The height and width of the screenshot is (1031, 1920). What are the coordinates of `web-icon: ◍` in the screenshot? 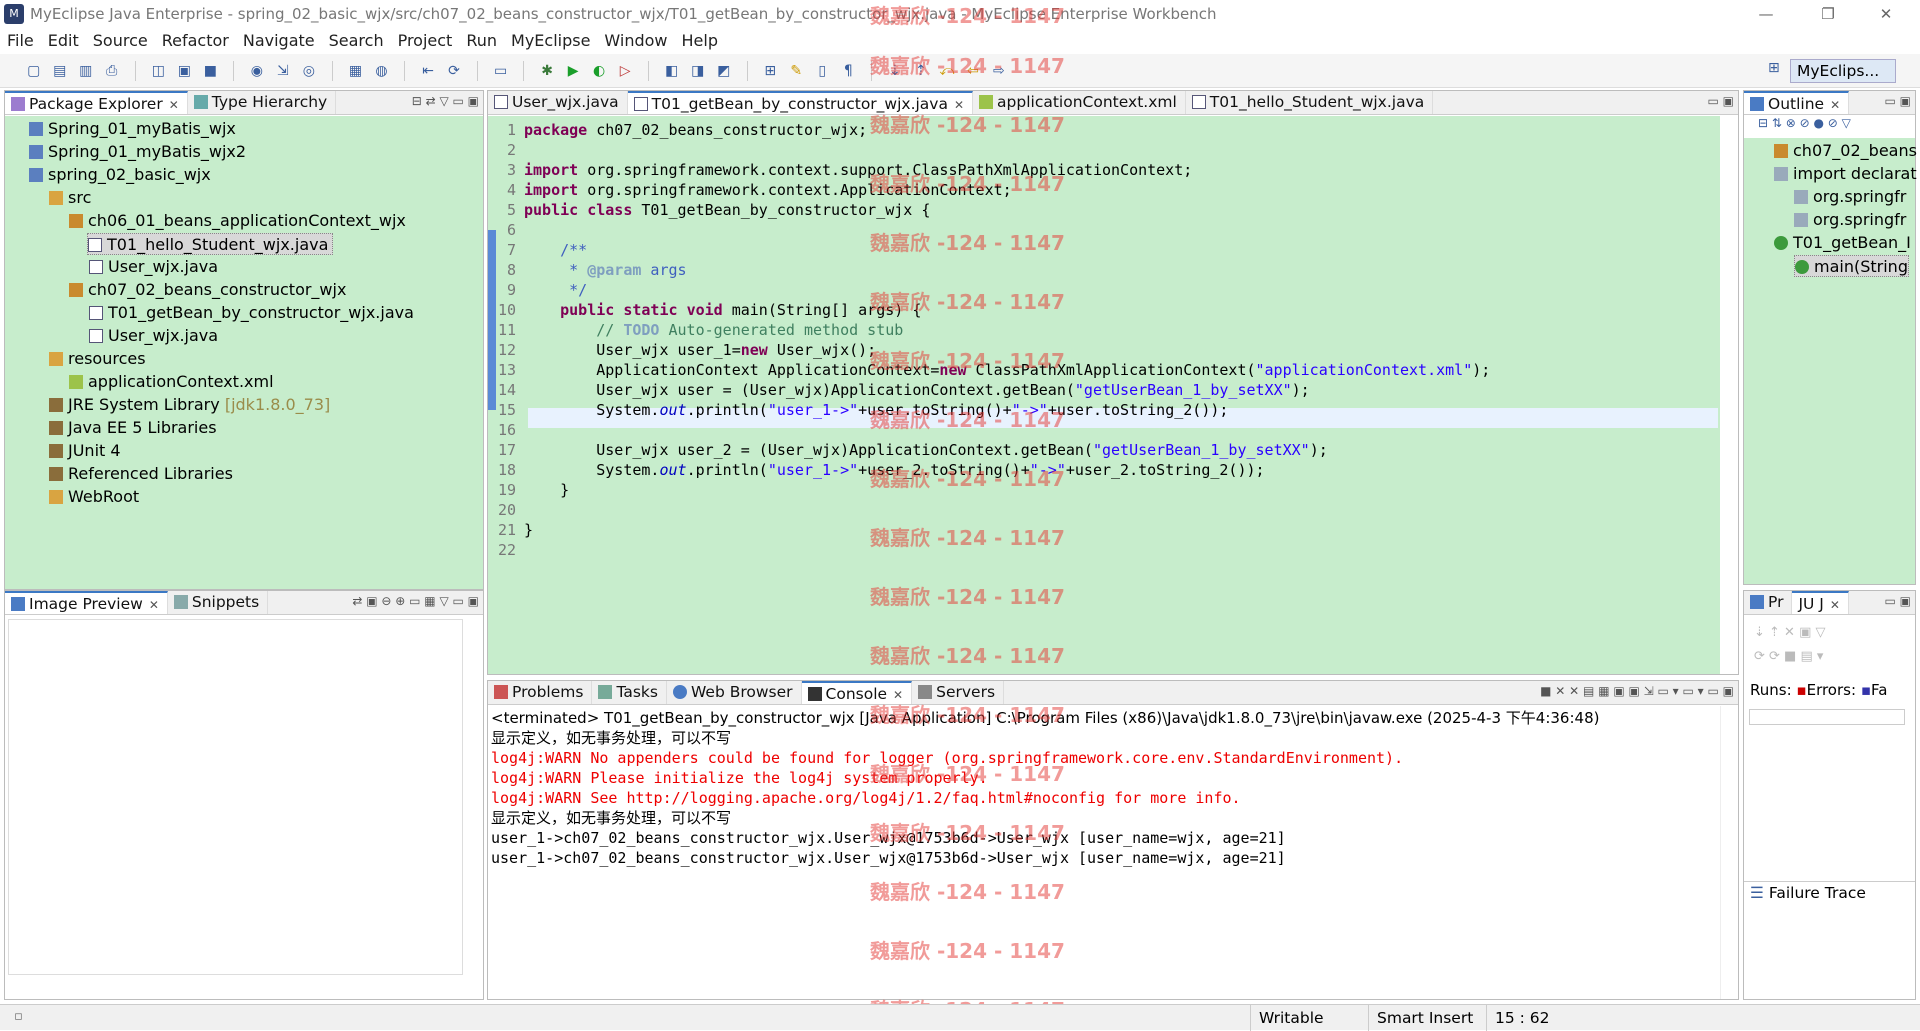 It's located at (381, 71).